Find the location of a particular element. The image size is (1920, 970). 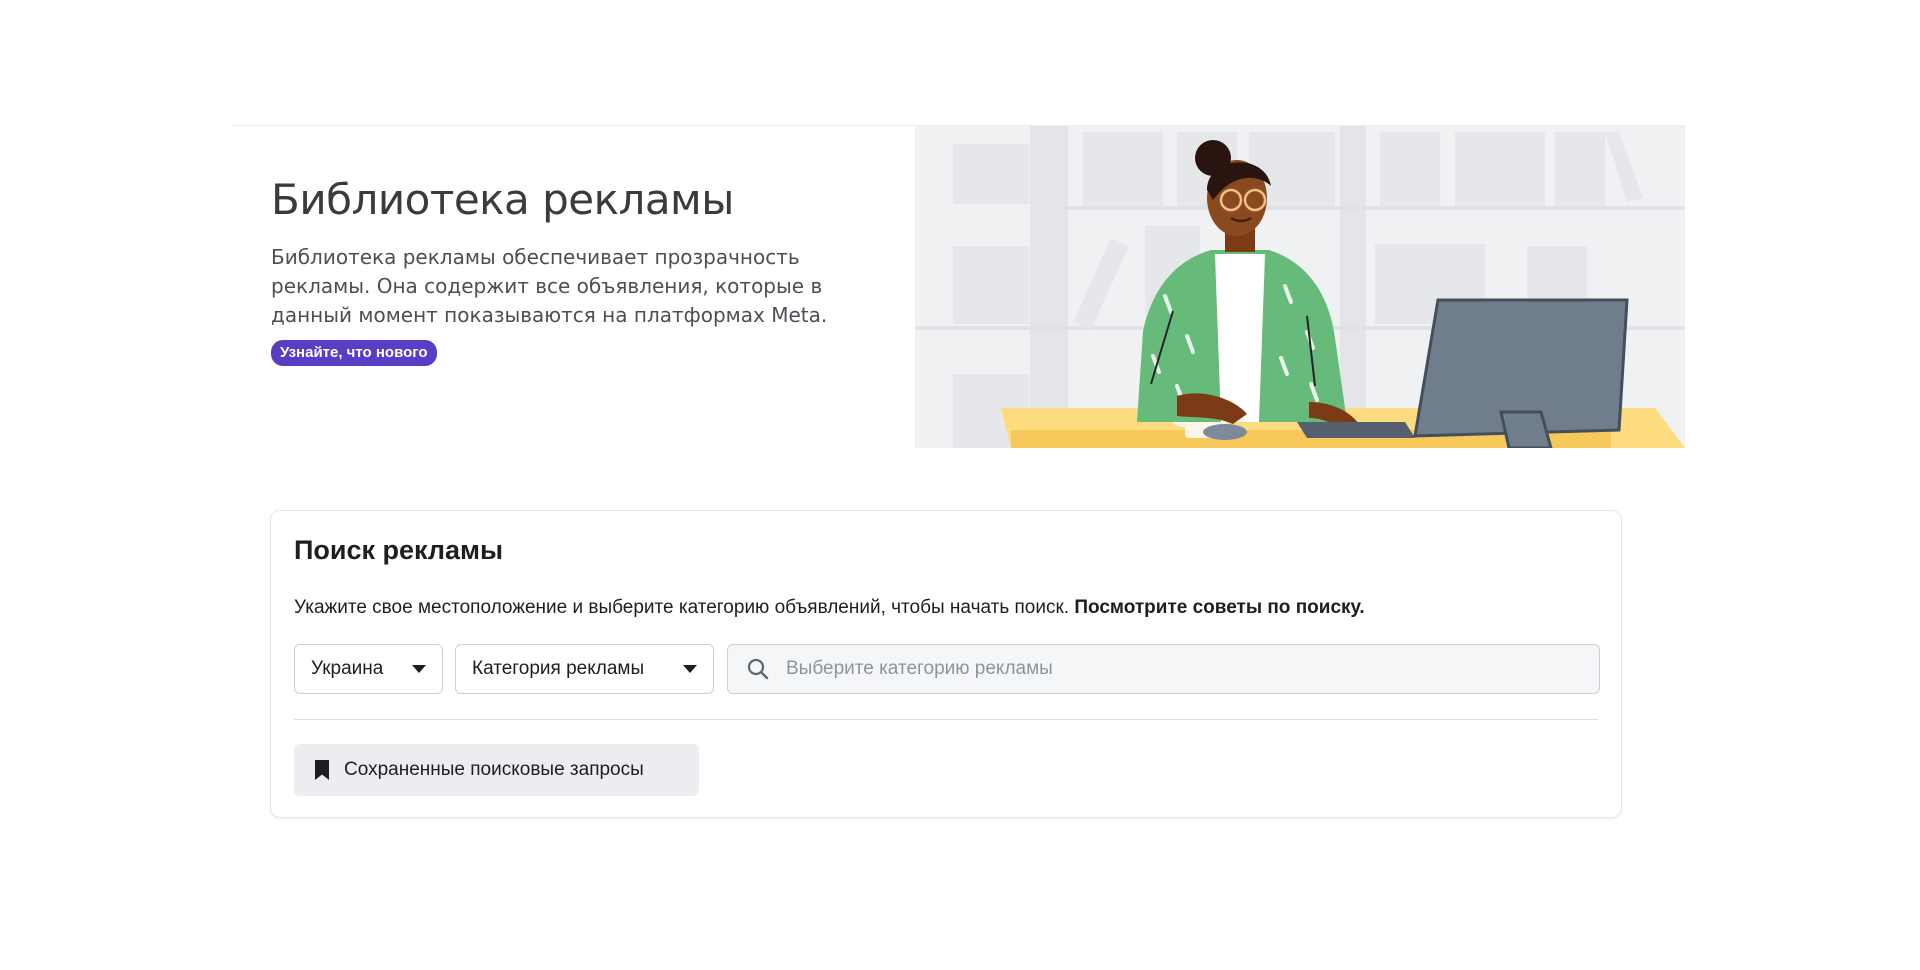

category-select-value: Категория рекламы is located at coordinates (558, 668).